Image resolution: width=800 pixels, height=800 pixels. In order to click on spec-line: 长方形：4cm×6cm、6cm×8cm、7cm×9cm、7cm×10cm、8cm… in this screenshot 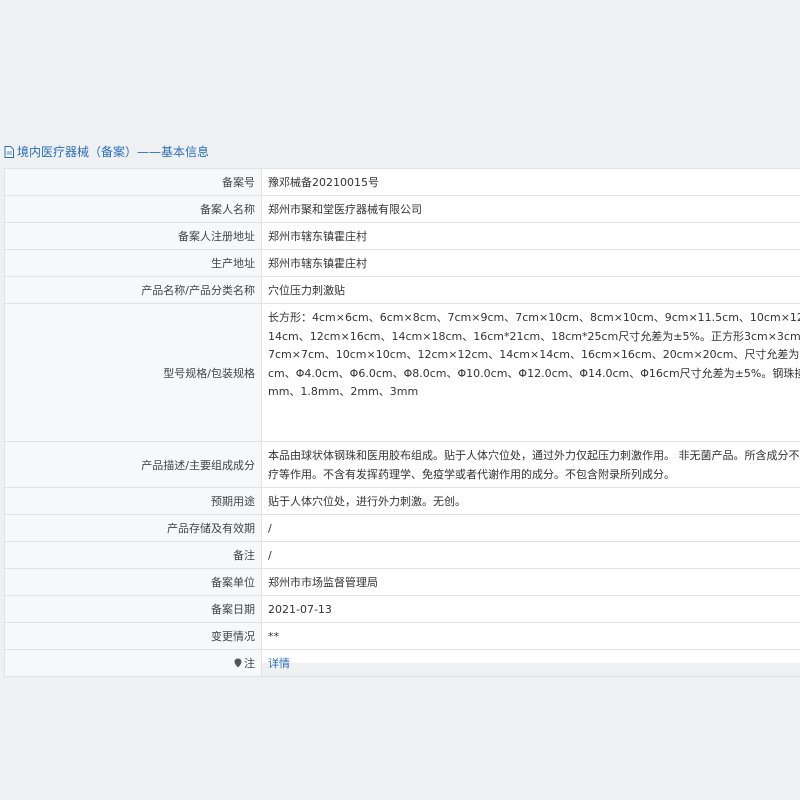, I will do `click(534, 317)`.